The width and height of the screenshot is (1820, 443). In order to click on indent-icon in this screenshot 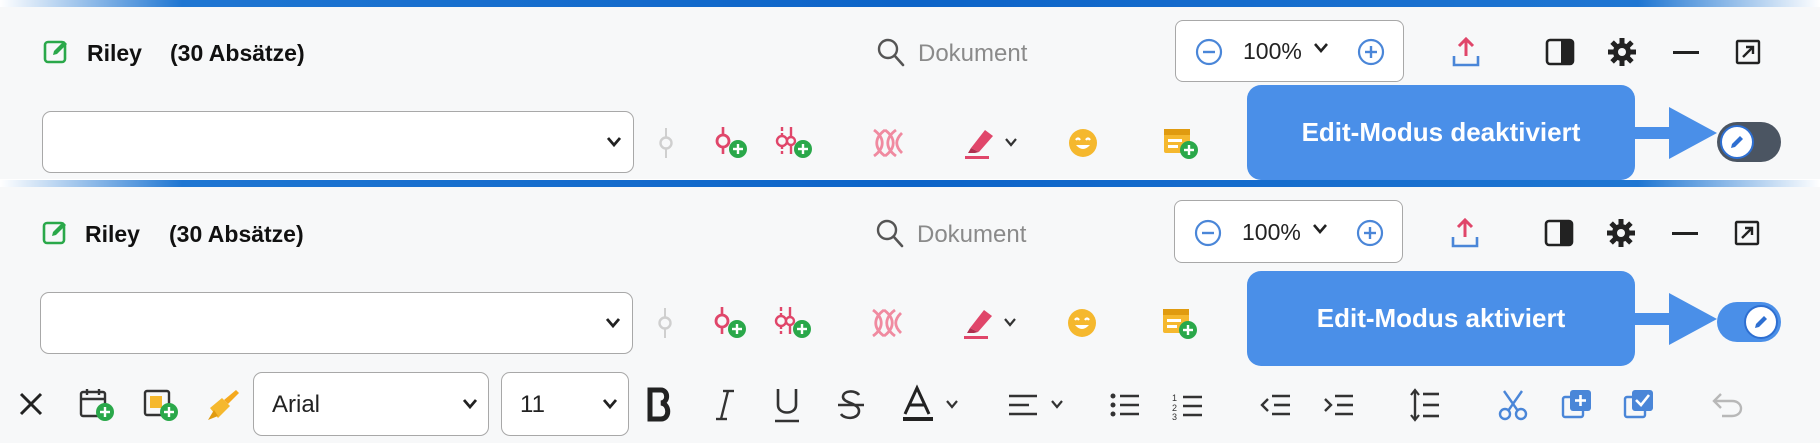, I will do `click(1339, 405)`.